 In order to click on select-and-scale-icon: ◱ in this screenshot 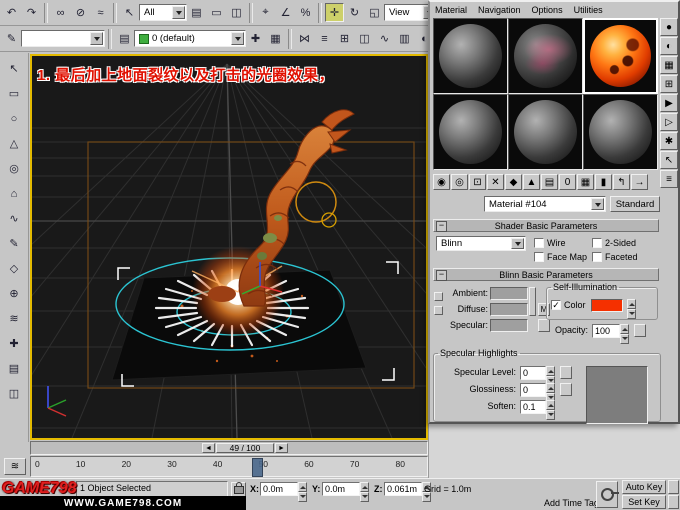, I will do `click(374, 12)`.